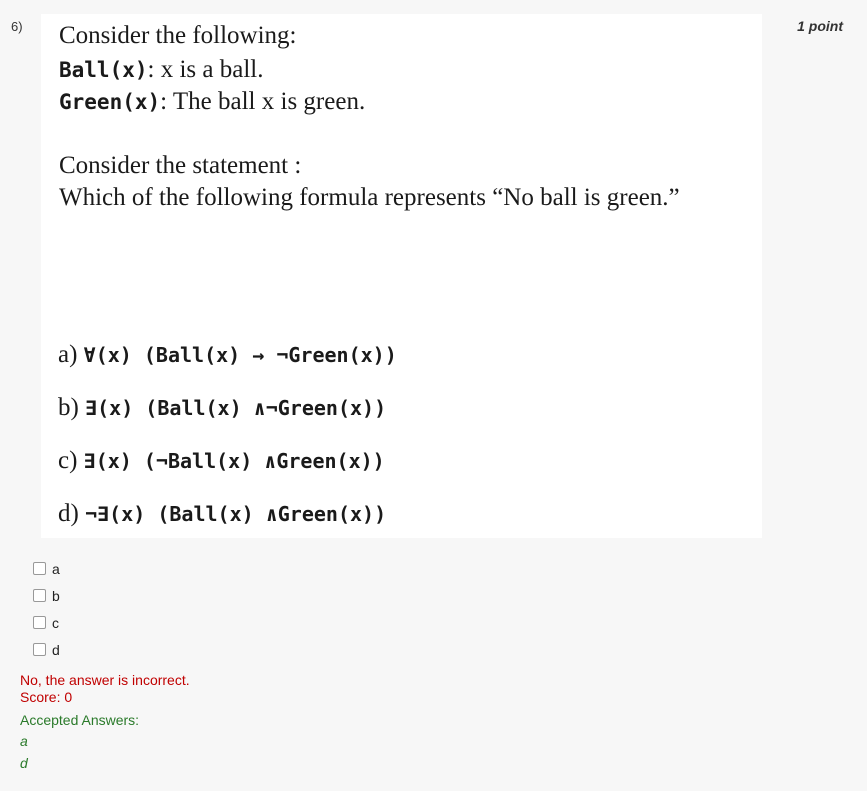  I want to click on result-message: No, the answer is incorrect., so click(105, 680).